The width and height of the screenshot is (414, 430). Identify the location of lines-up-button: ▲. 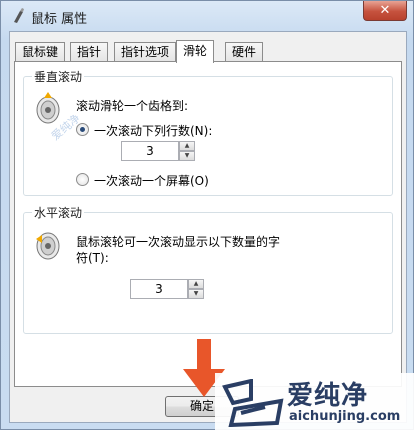
(187, 146).